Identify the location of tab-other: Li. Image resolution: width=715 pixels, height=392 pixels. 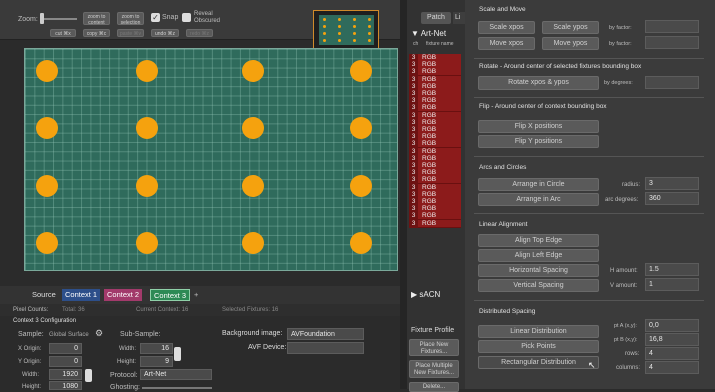
(459, 18).